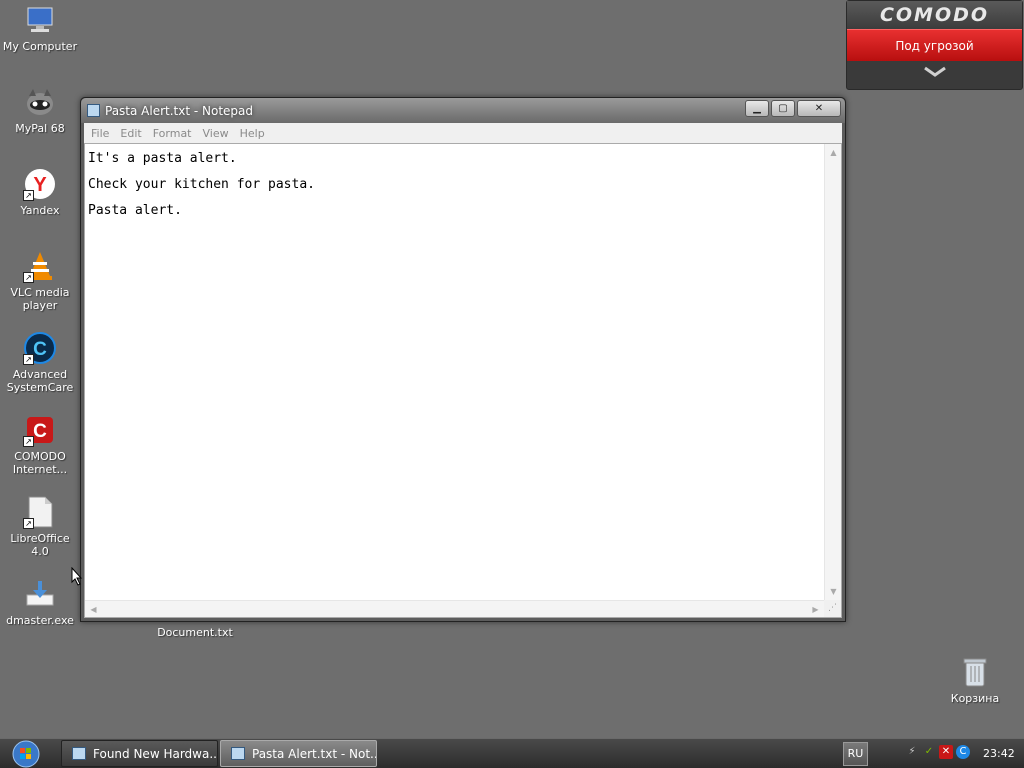  Describe the element at coordinates (757, 108) in the screenshot. I see `minimize-button: ▁` at that location.